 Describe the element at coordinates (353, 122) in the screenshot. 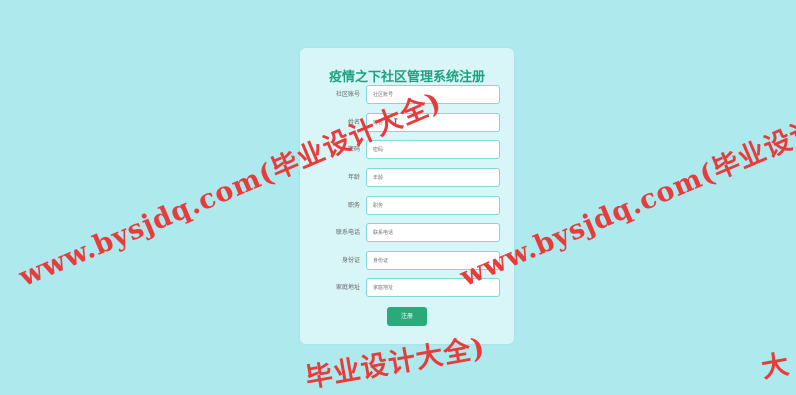

I see `name-label: 姓名` at that location.